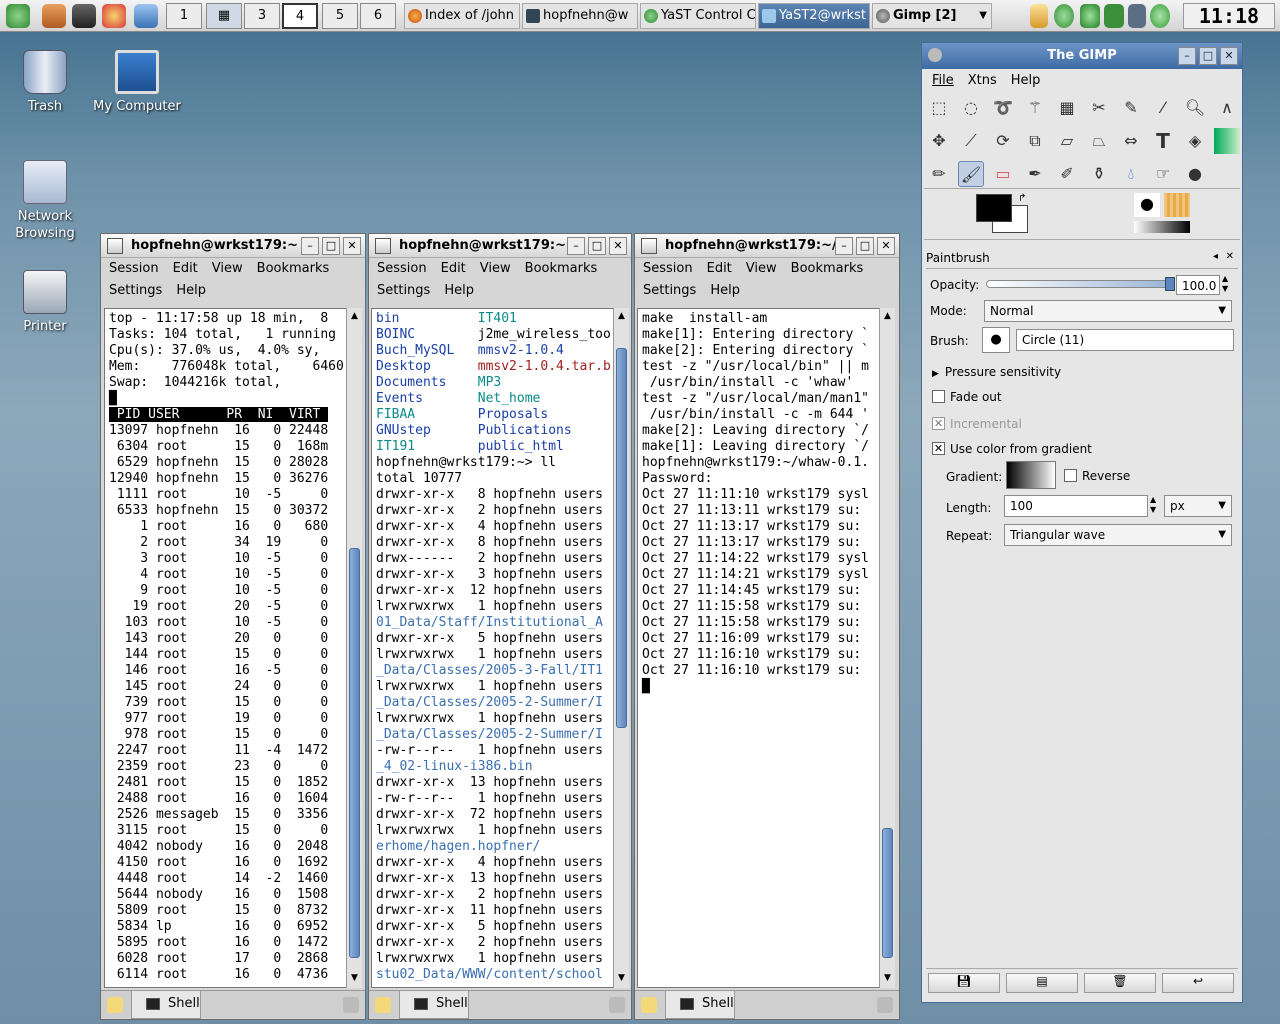 This screenshot has height=1024, width=1280. What do you see at coordinates (983, 16) in the screenshot?
I see `chevron-down-icon: ▼` at bounding box center [983, 16].